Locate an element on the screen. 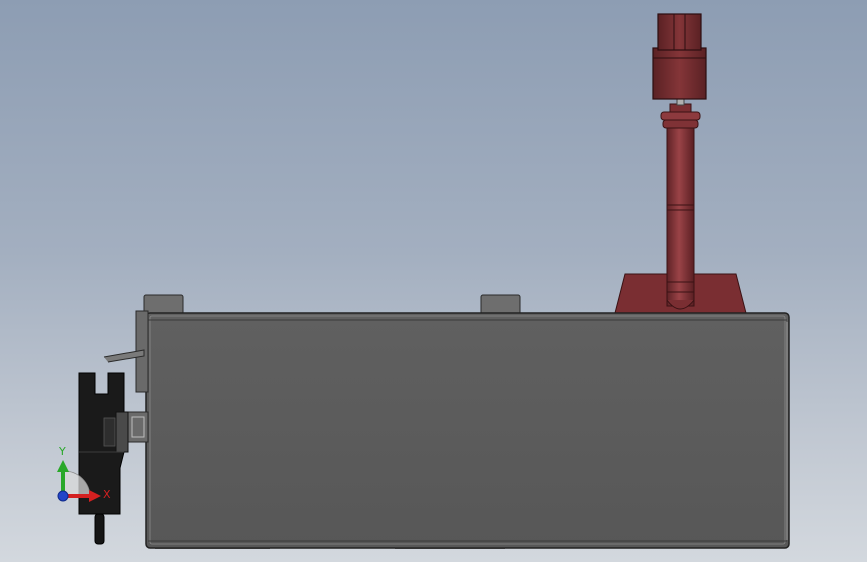  axis-label-y: Y is located at coordinates (62, 451).